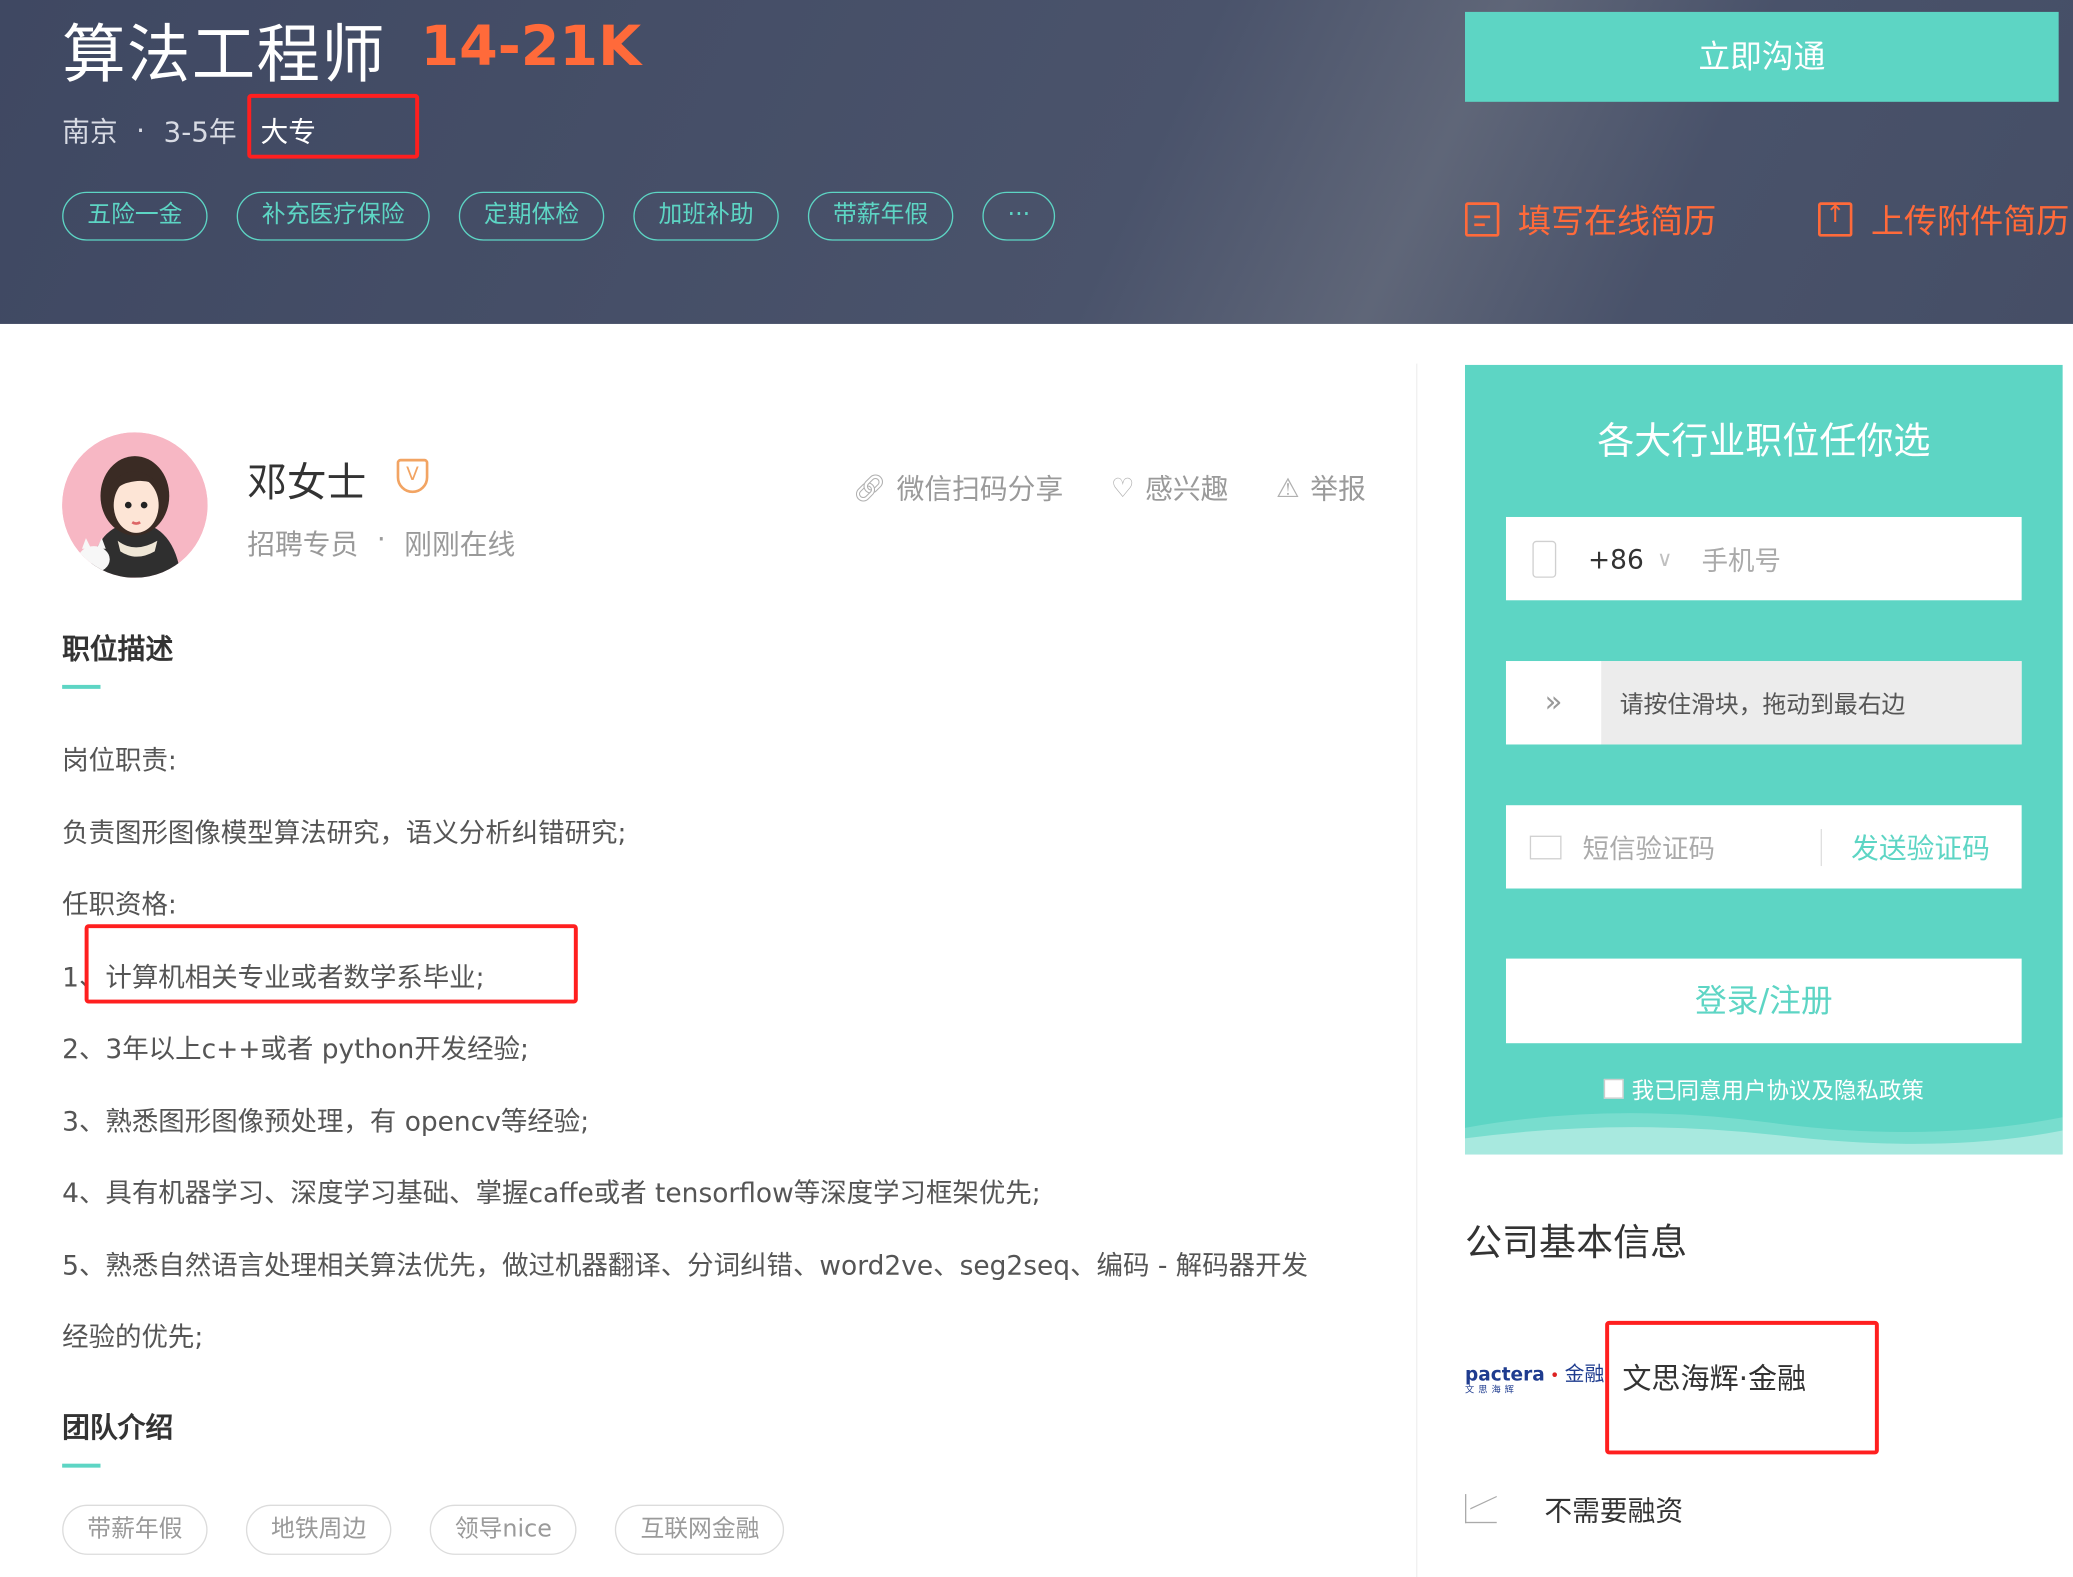 The height and width of the screenshot is (1577, 2073). I want to click on recruiter-info: 招聘专员 · 刚刚在线, so click(381, 544).